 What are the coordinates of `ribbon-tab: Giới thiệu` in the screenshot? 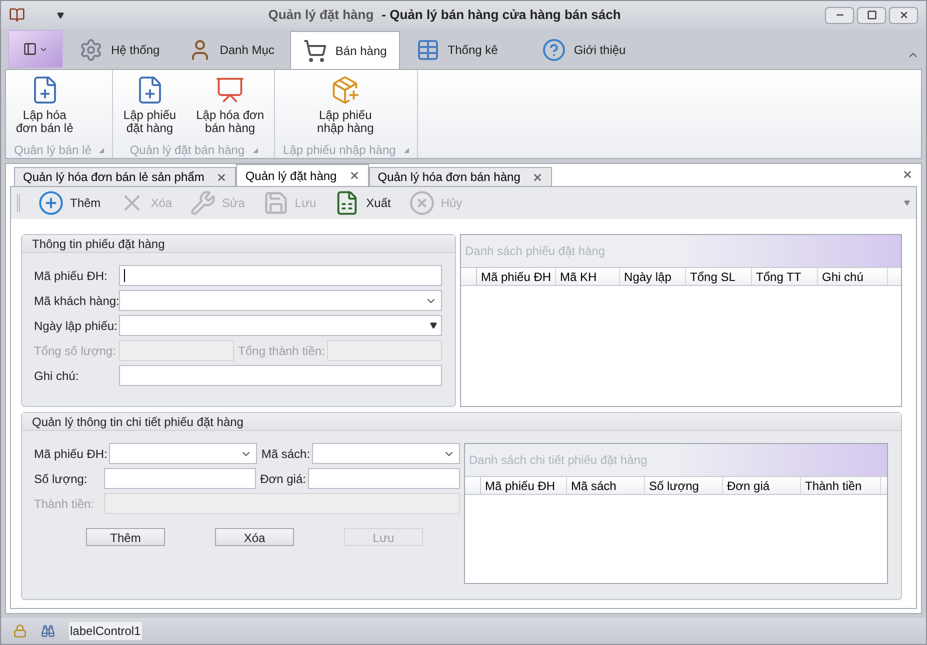 It's located at (584, 50).